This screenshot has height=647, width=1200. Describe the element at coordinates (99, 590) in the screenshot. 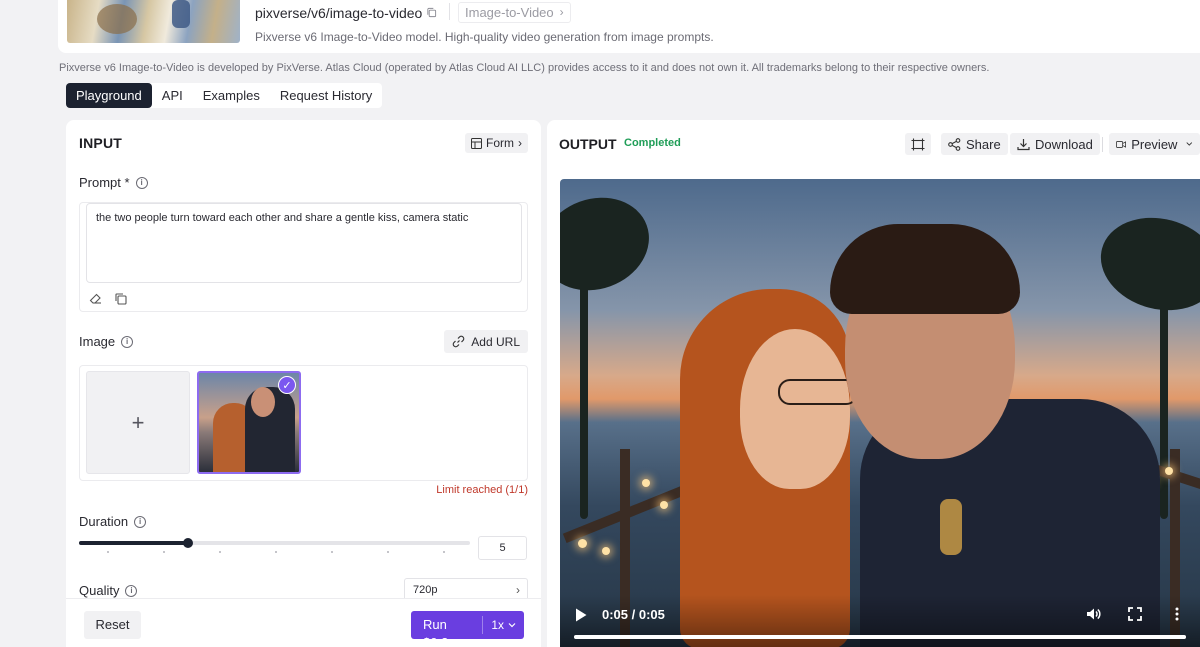

I see `quality-label: Quality` at that location.